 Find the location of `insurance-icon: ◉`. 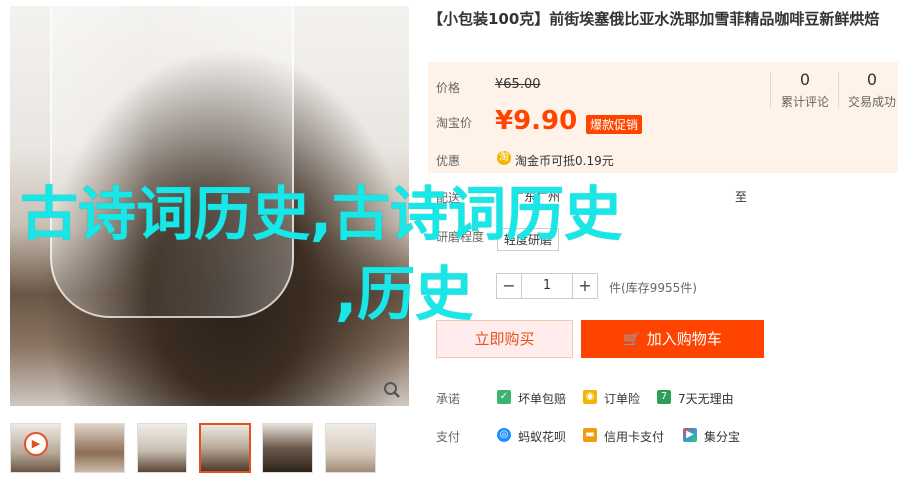

insurance-icon: ◉ is located at coordinates (590, 397).